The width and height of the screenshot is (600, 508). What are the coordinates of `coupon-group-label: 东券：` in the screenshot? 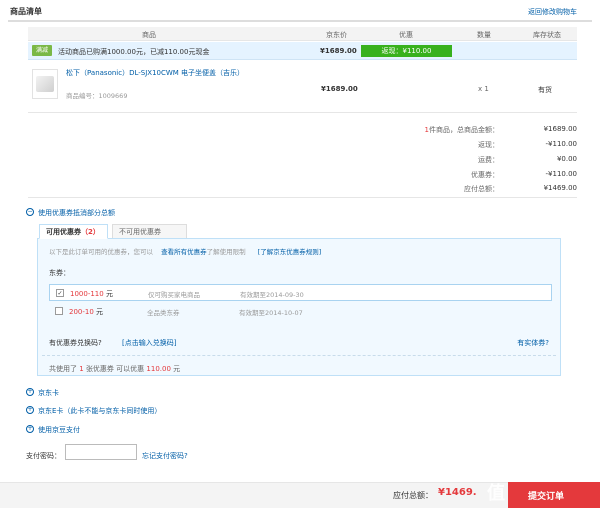 It's located at (59, 273).